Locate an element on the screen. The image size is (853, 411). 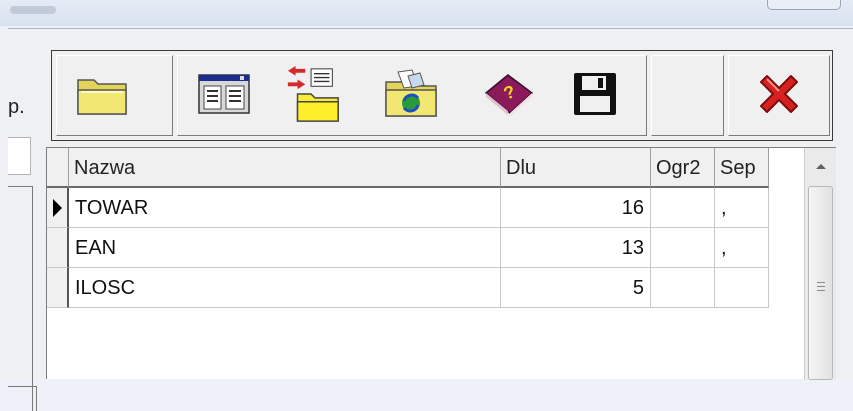
current-row-arrow-icon is located at coordinates (57, 208).